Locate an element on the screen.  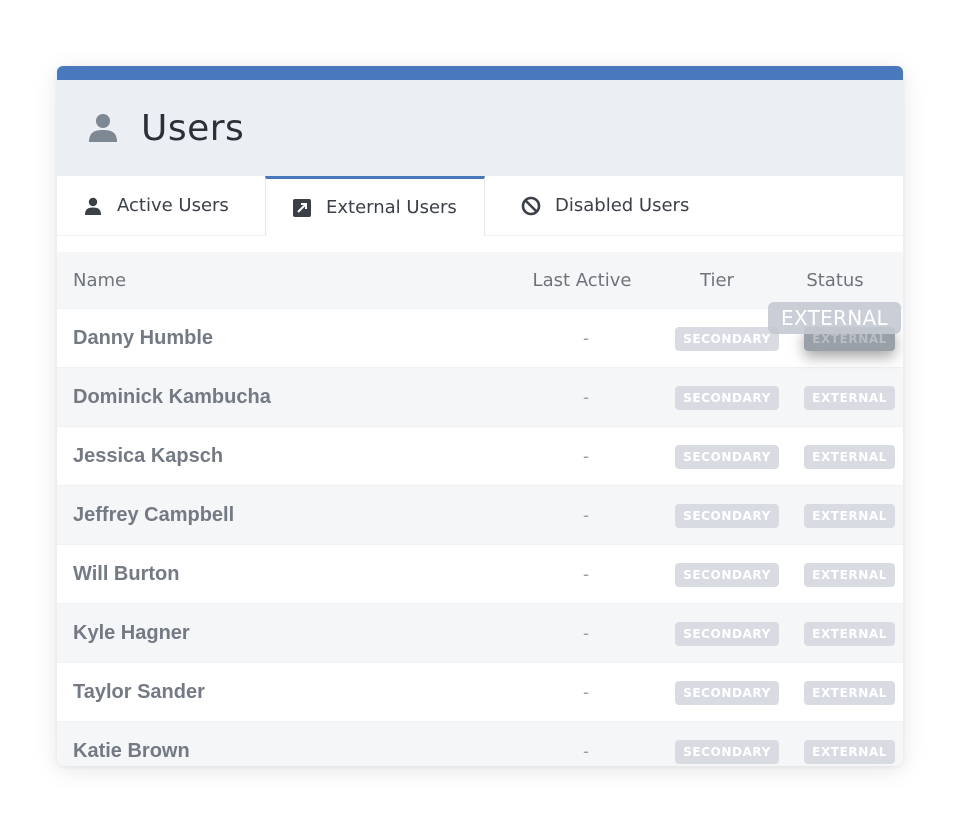
table-row: Katie Brown - SECONDARY EXTERNAL is located at coordinates (480, 743).